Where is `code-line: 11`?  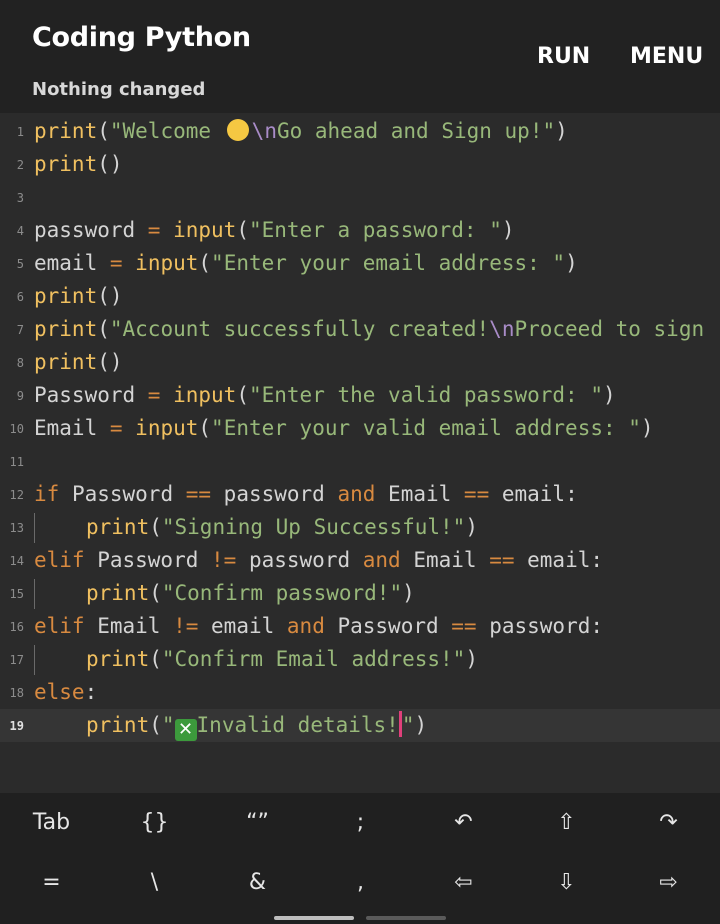
code-line: 11 is located at coordinates (360, 461).